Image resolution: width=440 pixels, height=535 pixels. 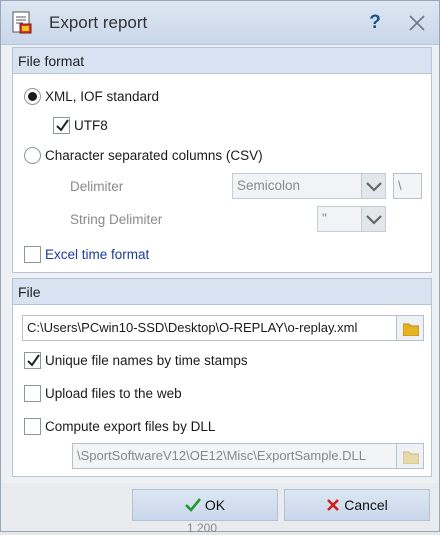 What do you see at coordinates (324, 218) in the screenshot?
I see `string-delimiter-value: "` at bounding box center [324, 218].